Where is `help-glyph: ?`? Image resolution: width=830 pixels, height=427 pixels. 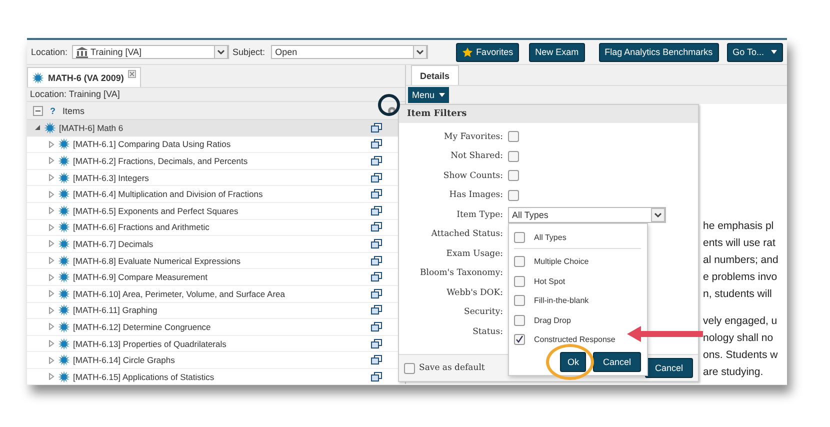
help-glyph: ? is located at coordinates (53, 111).